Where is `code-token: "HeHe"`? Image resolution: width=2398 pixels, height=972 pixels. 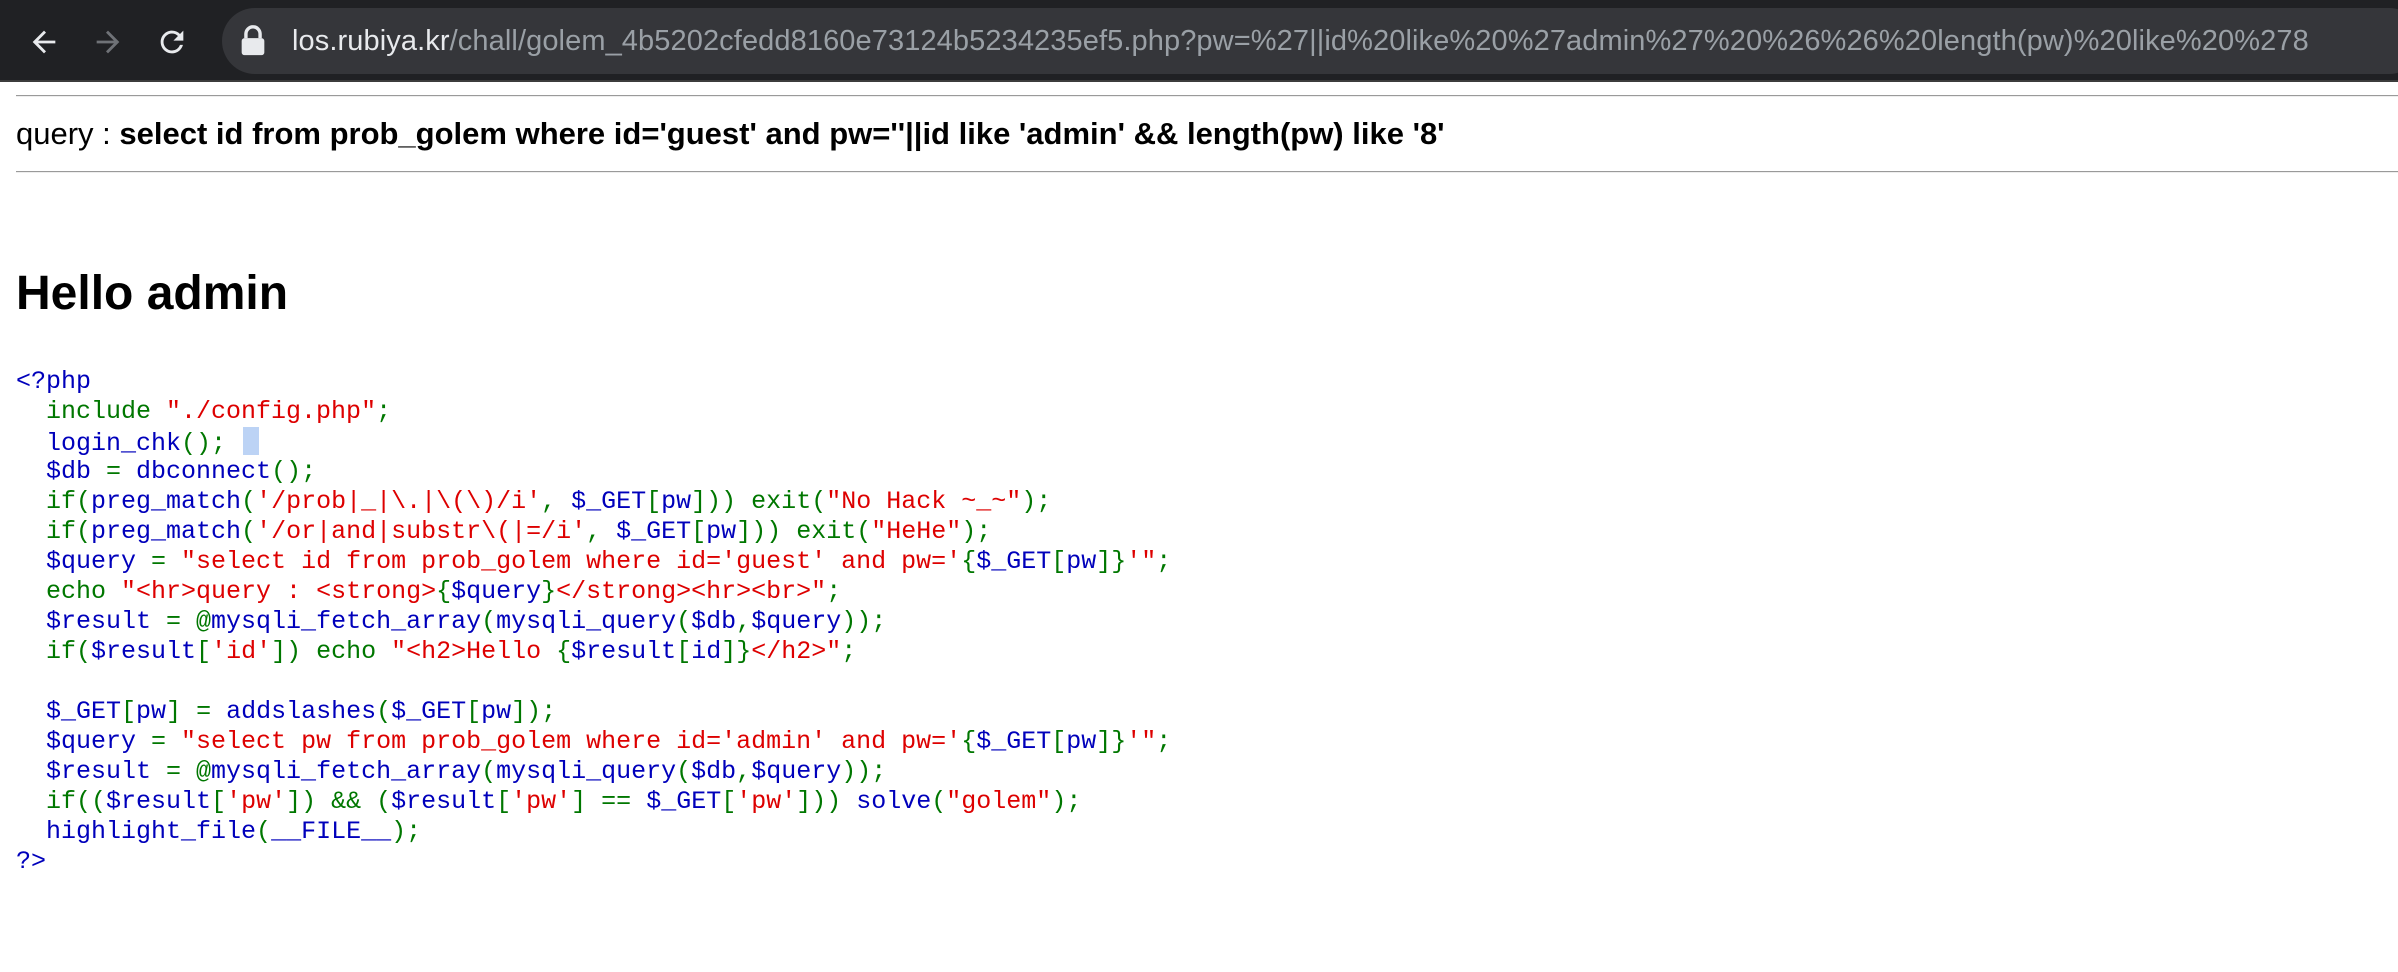
code-token: "HeHe" is located at coordinates (916, 531).